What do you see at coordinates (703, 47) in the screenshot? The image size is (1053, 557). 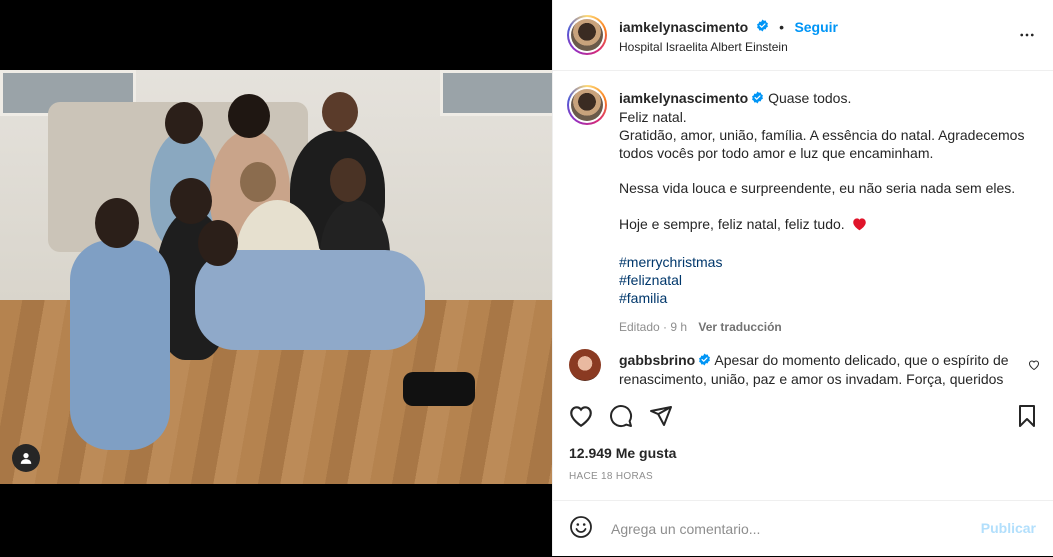 I see `post-location: Hospital Israelita Albert Einstein` at bounding box center [703, 47].